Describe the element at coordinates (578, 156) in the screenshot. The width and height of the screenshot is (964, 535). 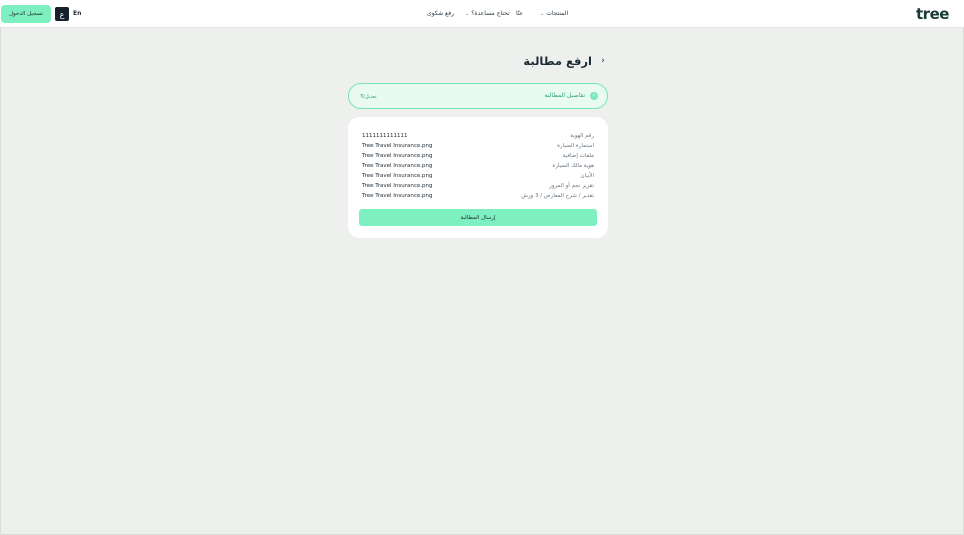
I see `detail-label: ملفات إضافية` at that location.